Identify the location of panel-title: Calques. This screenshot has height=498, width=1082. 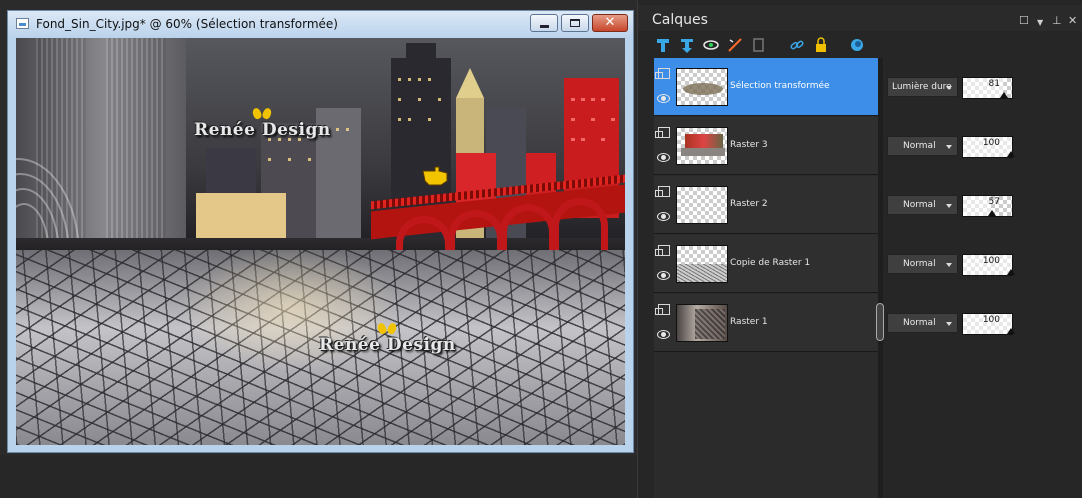
(680, 20).